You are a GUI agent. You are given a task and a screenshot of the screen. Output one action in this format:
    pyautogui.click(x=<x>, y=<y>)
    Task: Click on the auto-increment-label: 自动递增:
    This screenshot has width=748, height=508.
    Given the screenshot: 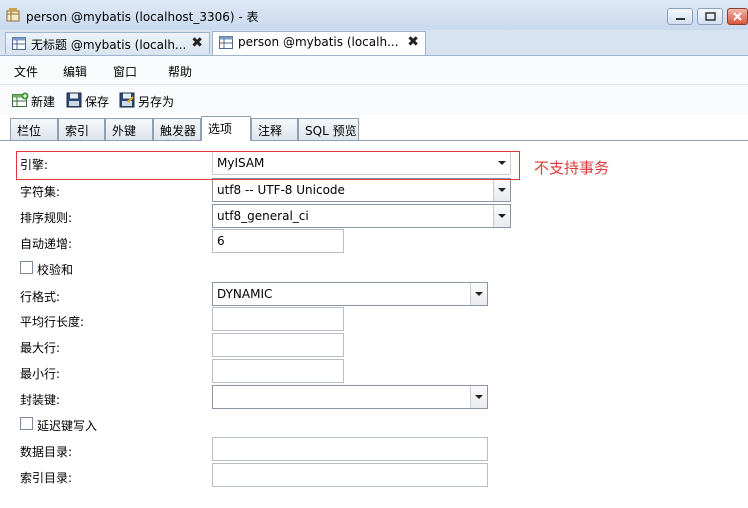 What is the action you would take?
    pyautogui.click(x=46, y=244)
    